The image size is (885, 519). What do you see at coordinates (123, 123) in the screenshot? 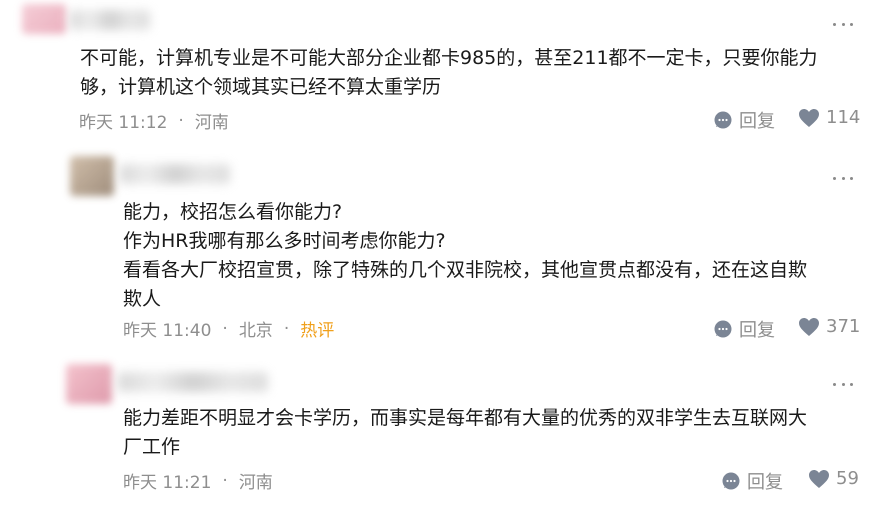
I see `comment-time: 昨天 11:12` at bounding box center [123, 123].